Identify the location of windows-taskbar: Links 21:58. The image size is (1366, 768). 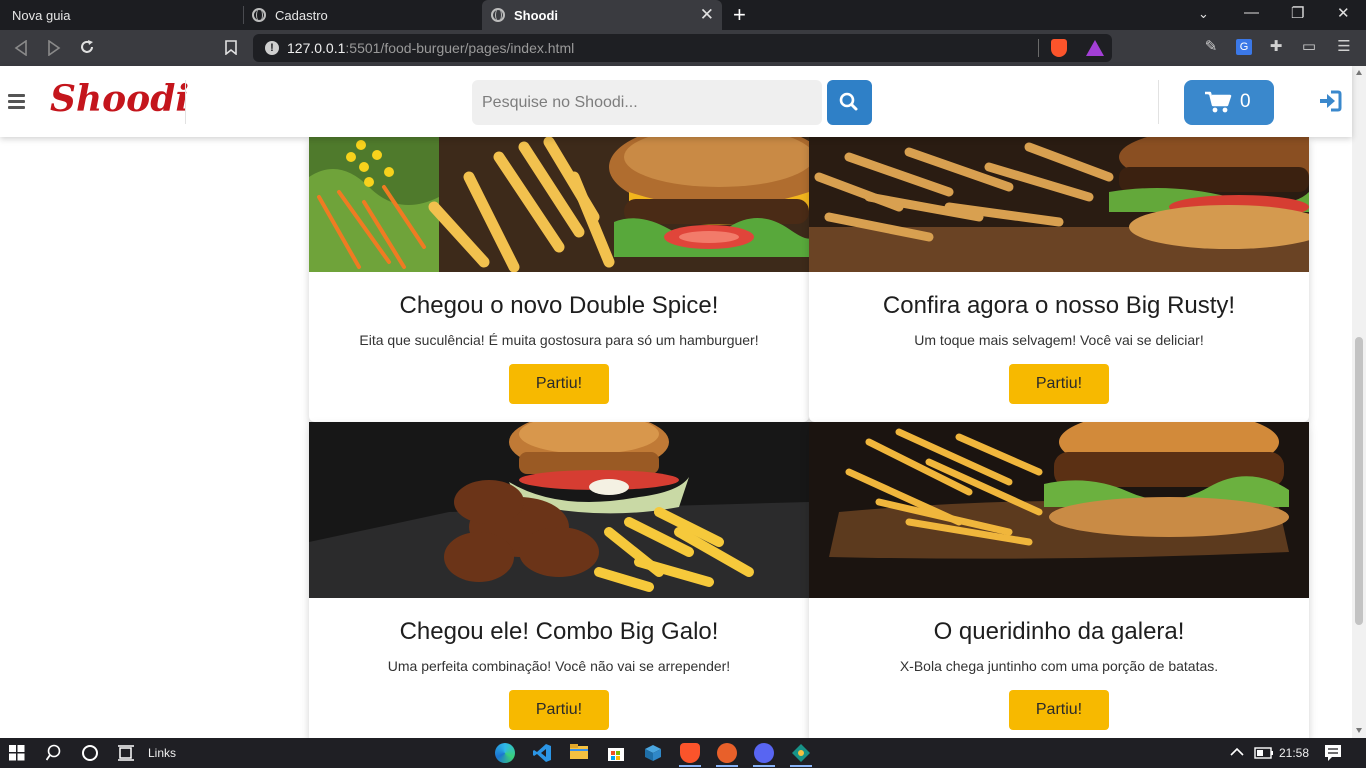
(683, 753).